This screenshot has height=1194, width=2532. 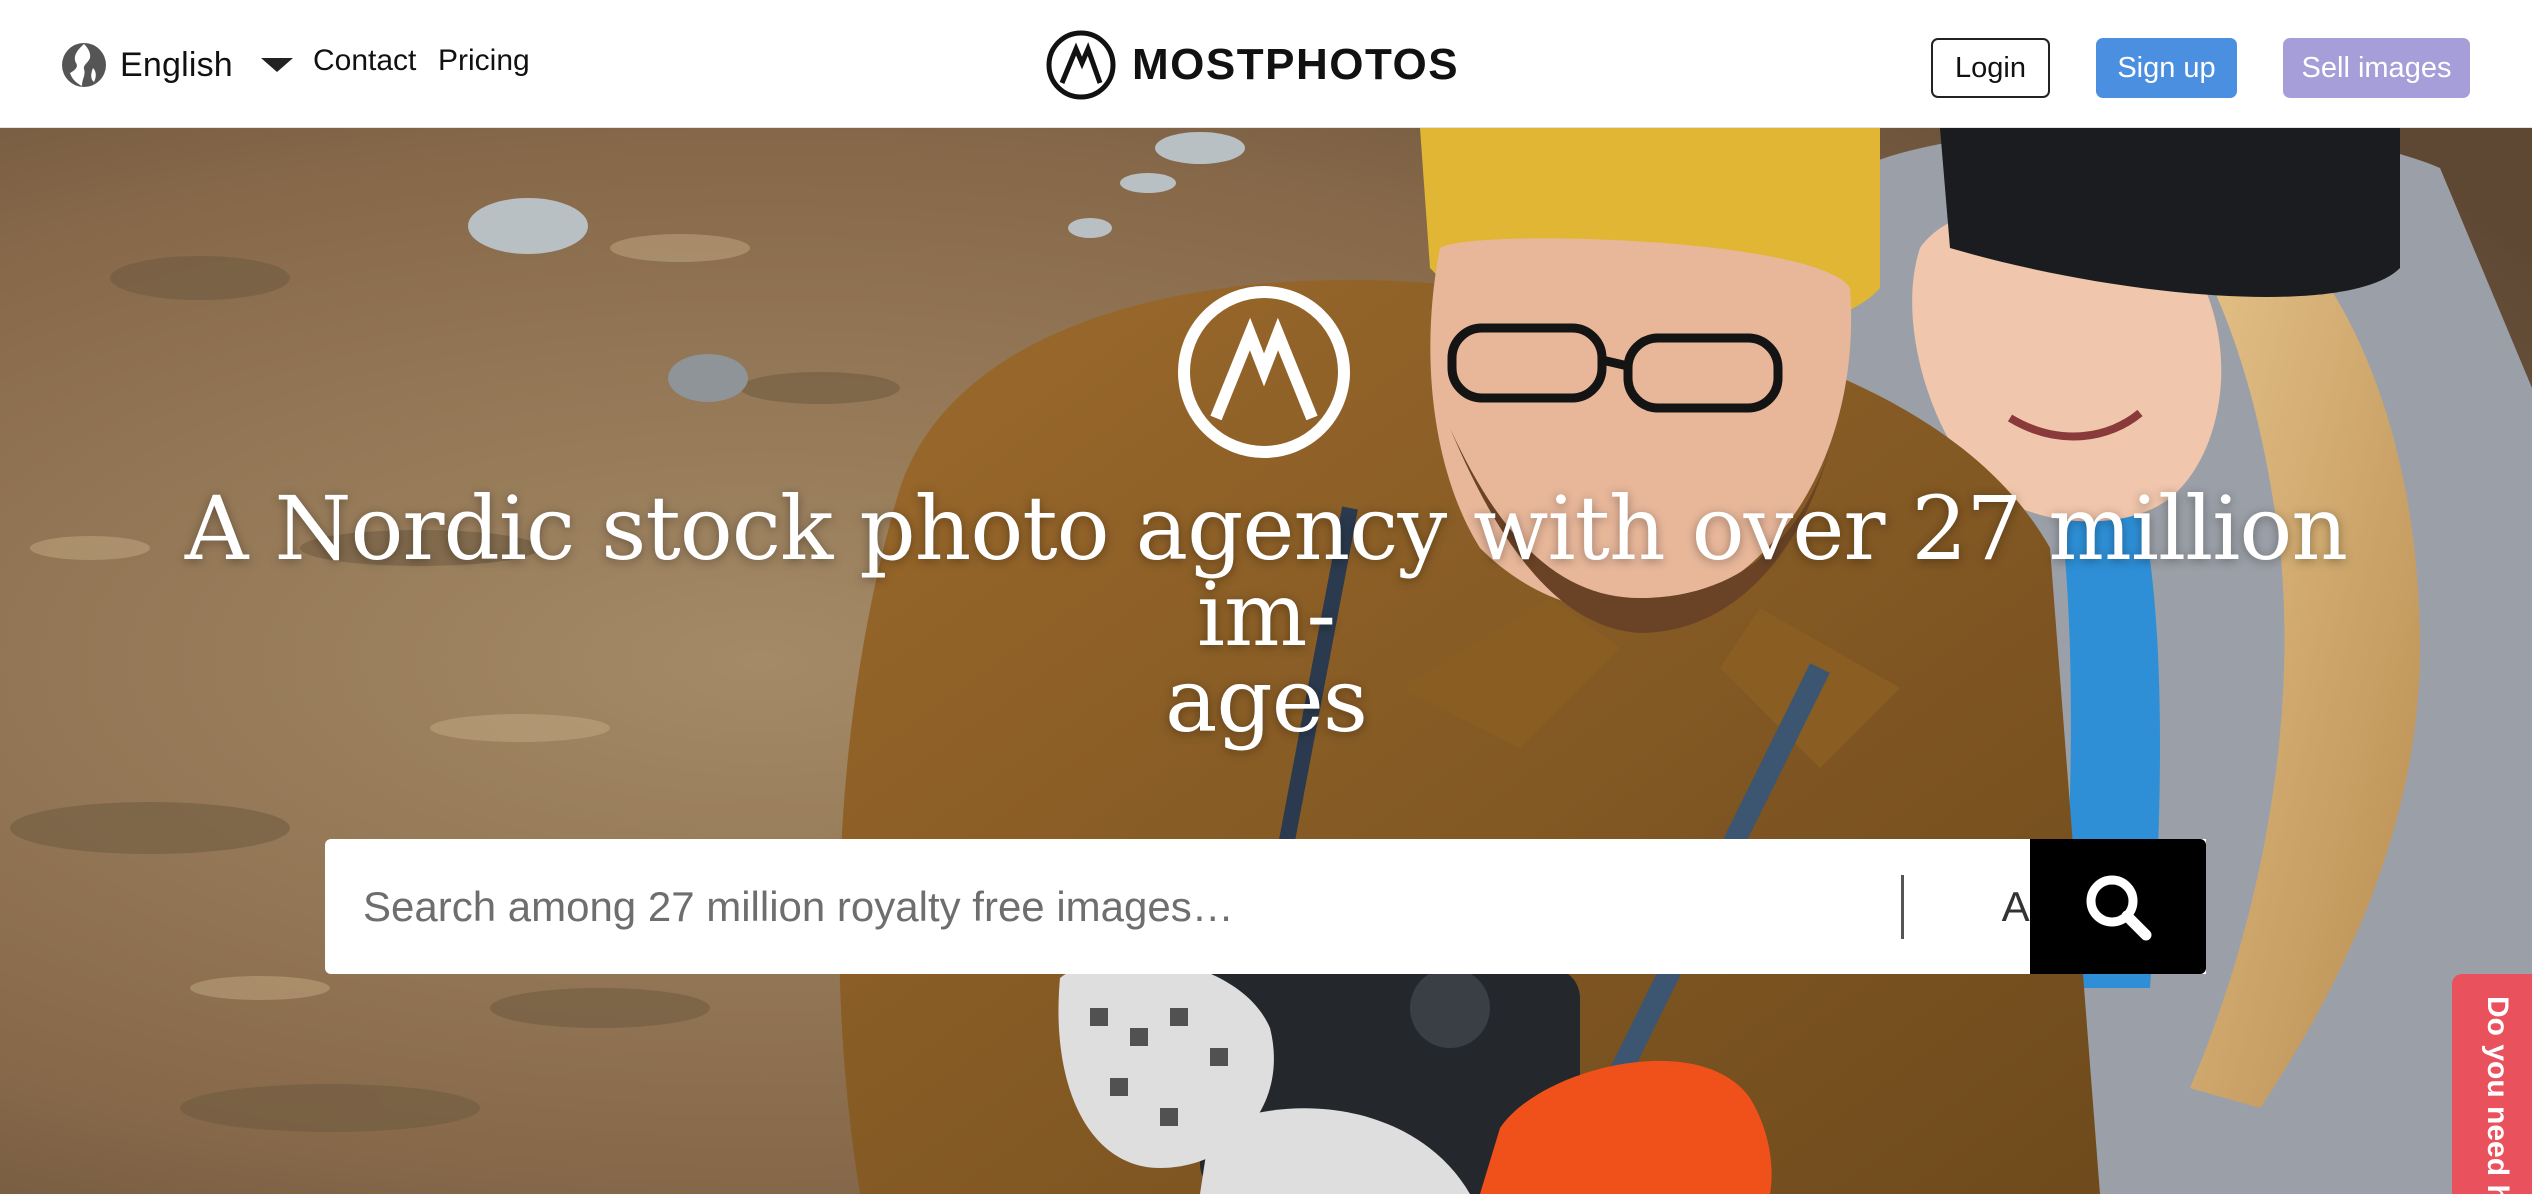 I want to click on chevron-down-icon, so click(x=276, y=65).